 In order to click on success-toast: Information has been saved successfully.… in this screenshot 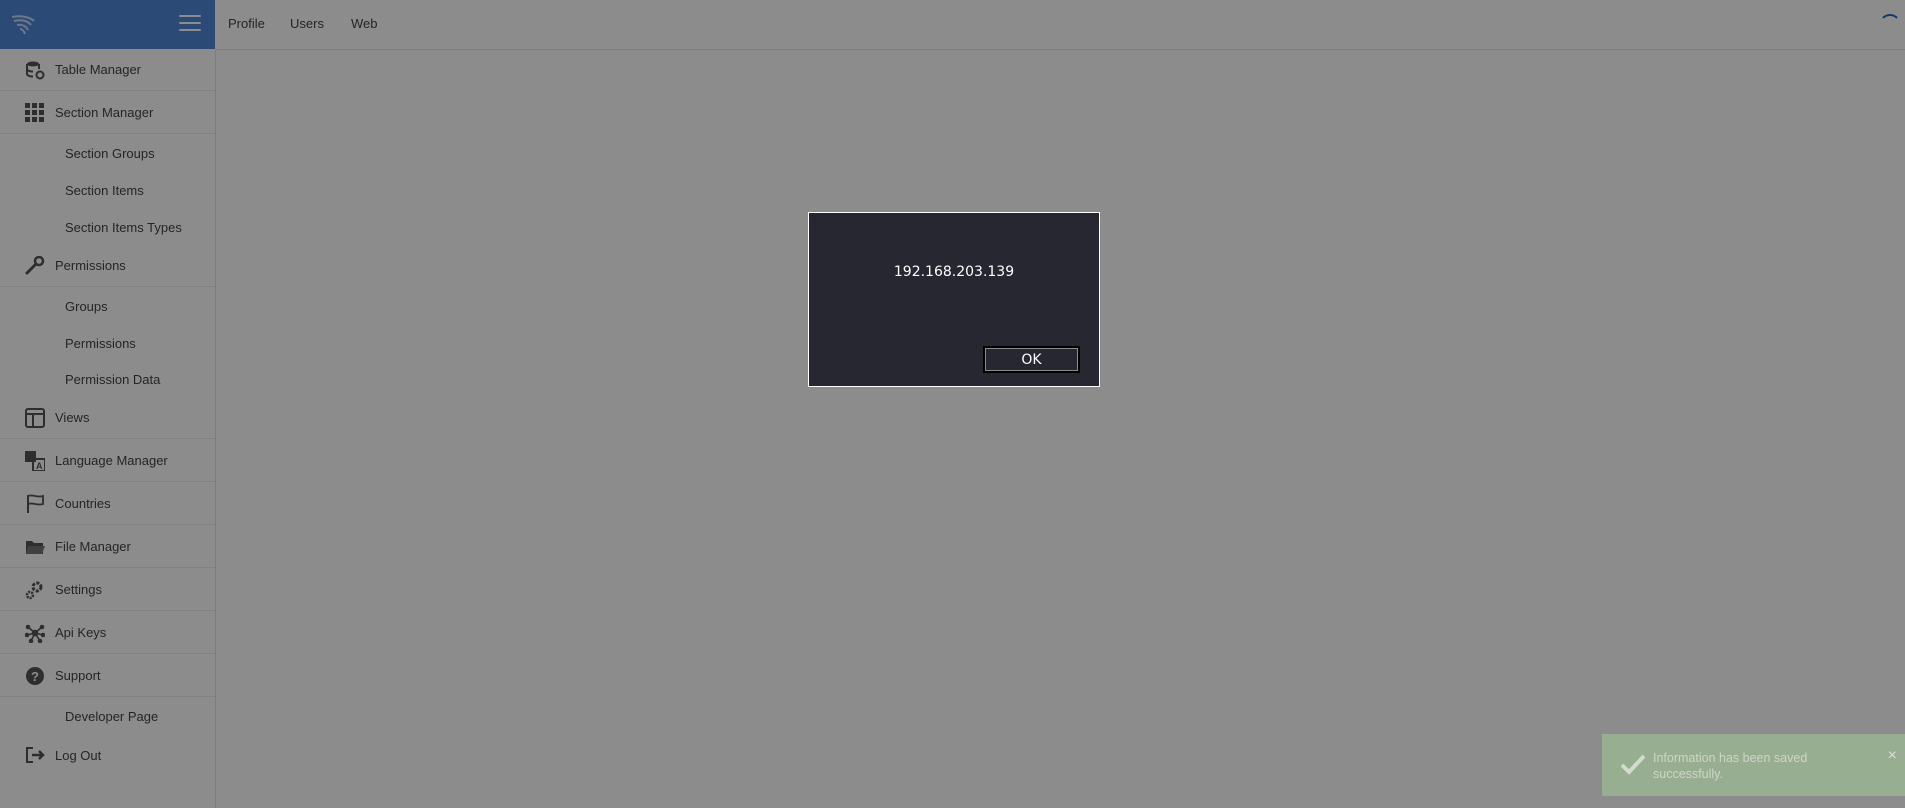, I will do `click(1753, 765)`.